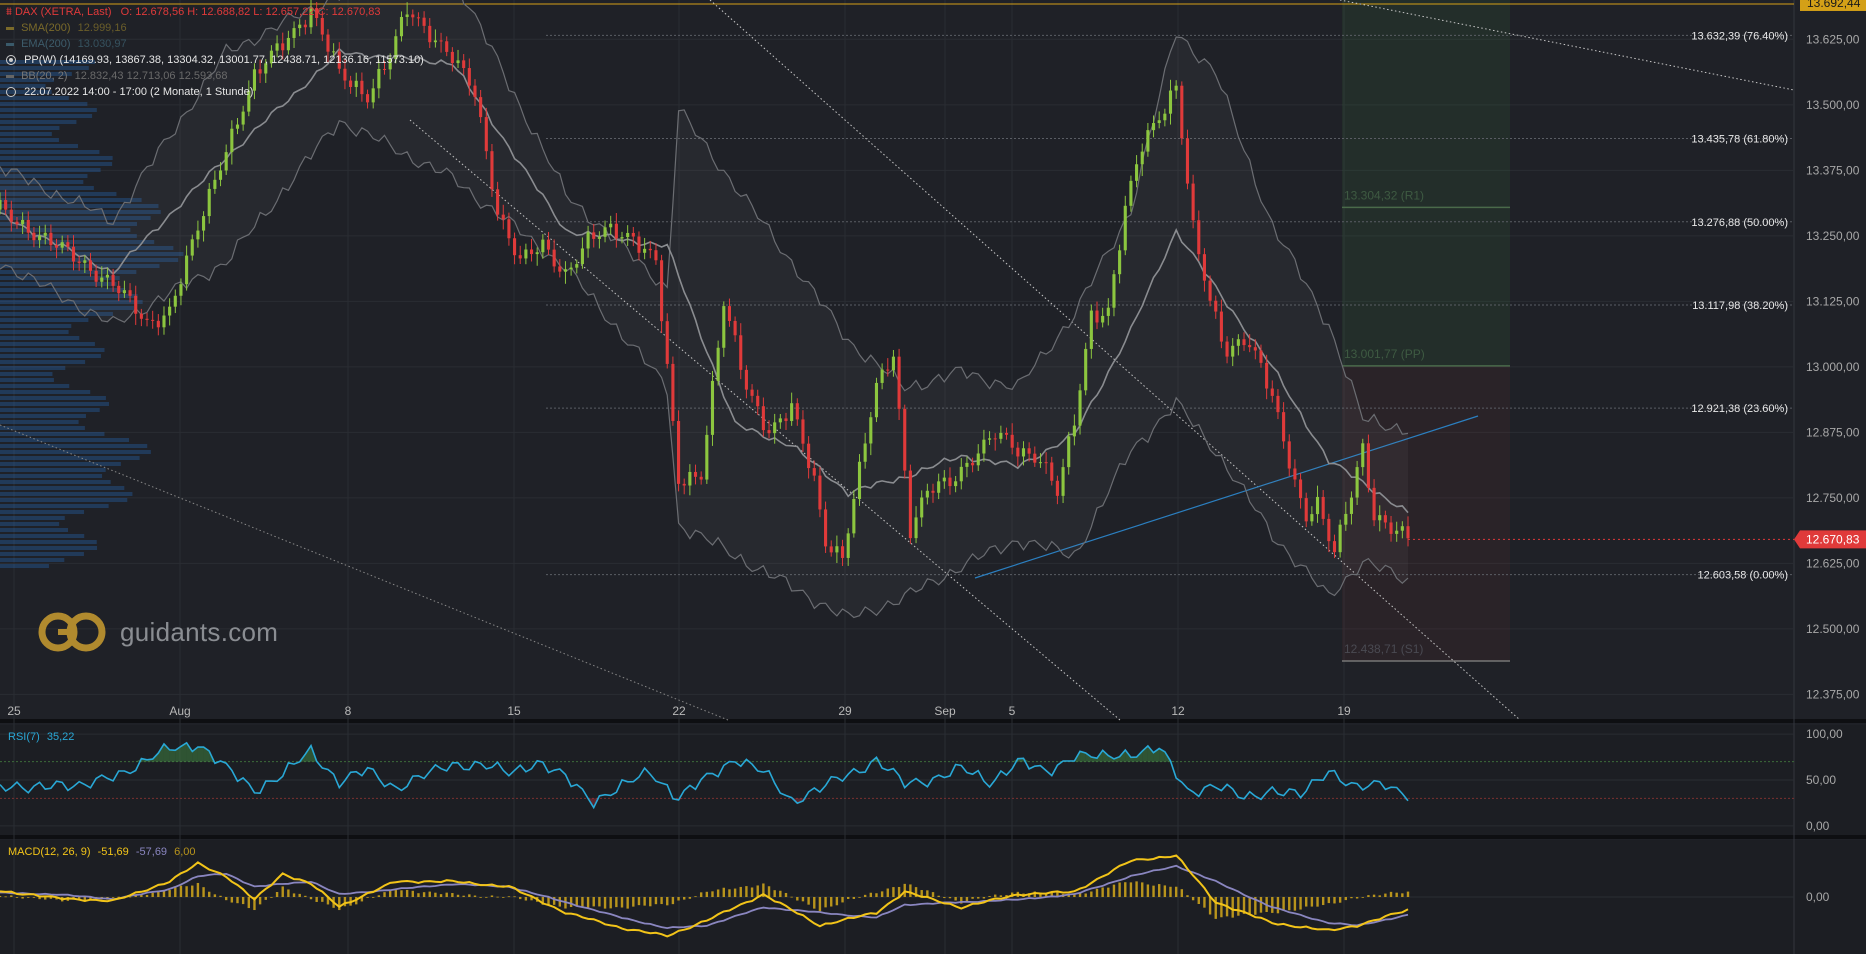 The width and height of the screenshot is (1866, 954). I want to click on y-tick-label: 13.250,00, so click(1833, 236).